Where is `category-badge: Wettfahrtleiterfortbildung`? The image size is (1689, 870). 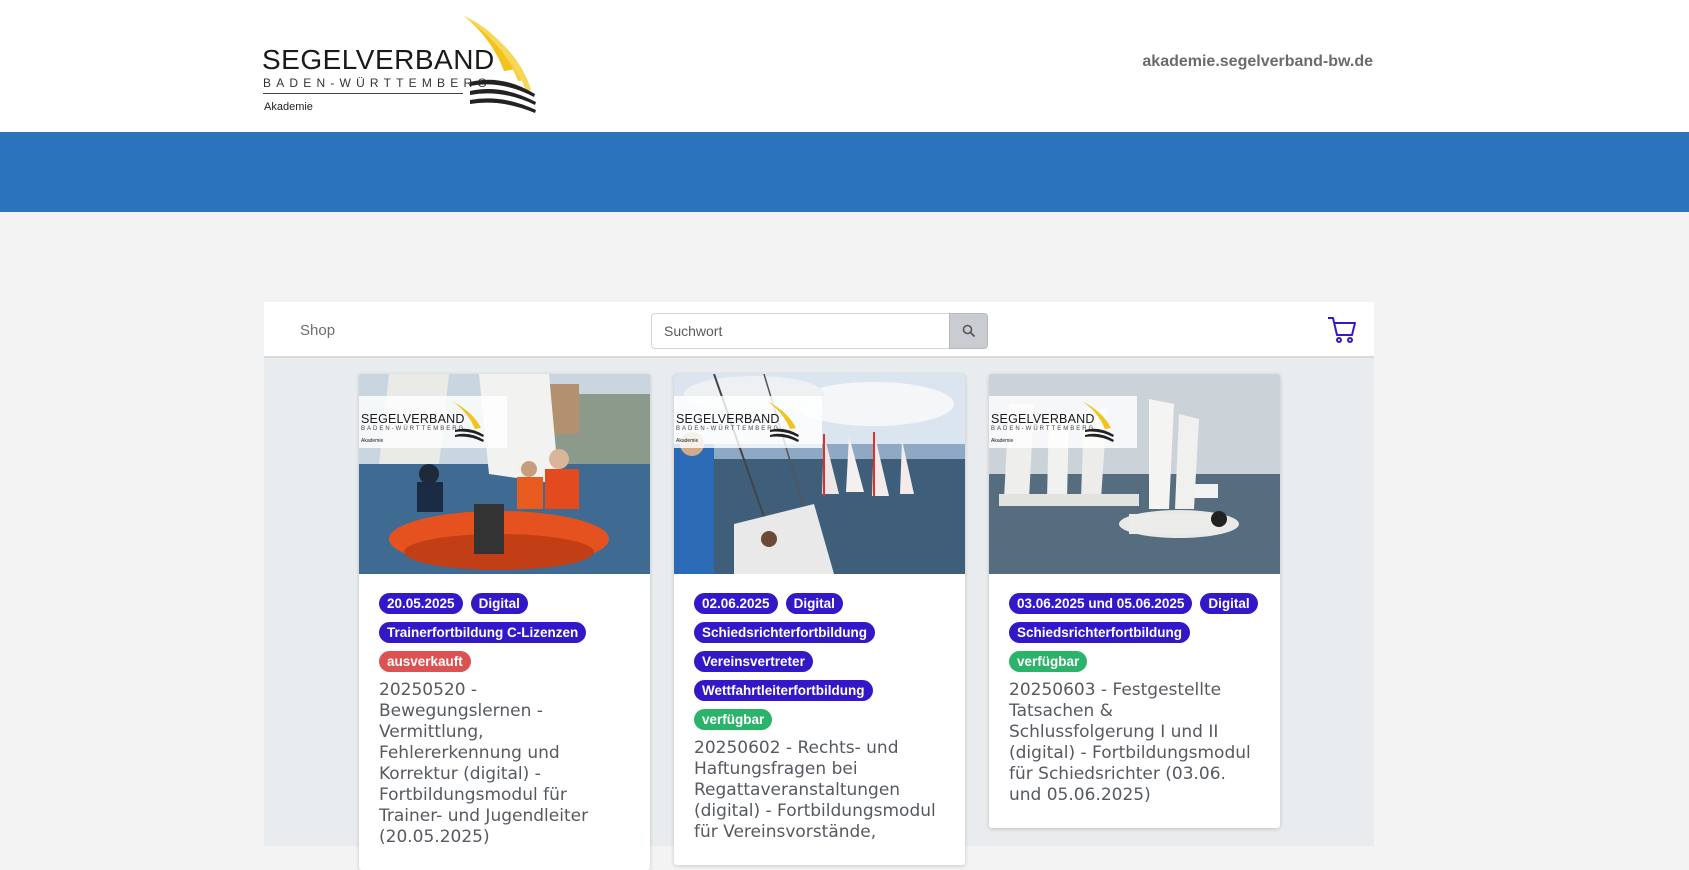 category-badge: Wettfahrtleiterfortbildung is located at coordinates (783, 690).